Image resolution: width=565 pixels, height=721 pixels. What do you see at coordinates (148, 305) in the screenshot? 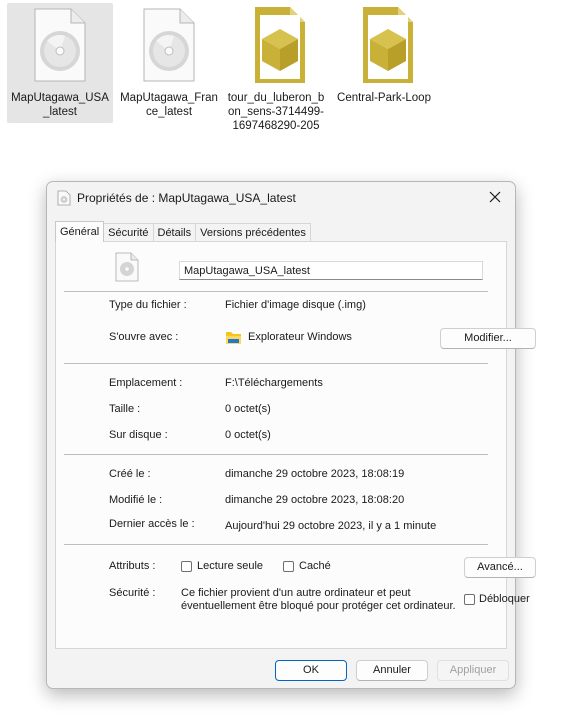
I see `type-label: Type du fichier :` at bounding box center [148, 305].